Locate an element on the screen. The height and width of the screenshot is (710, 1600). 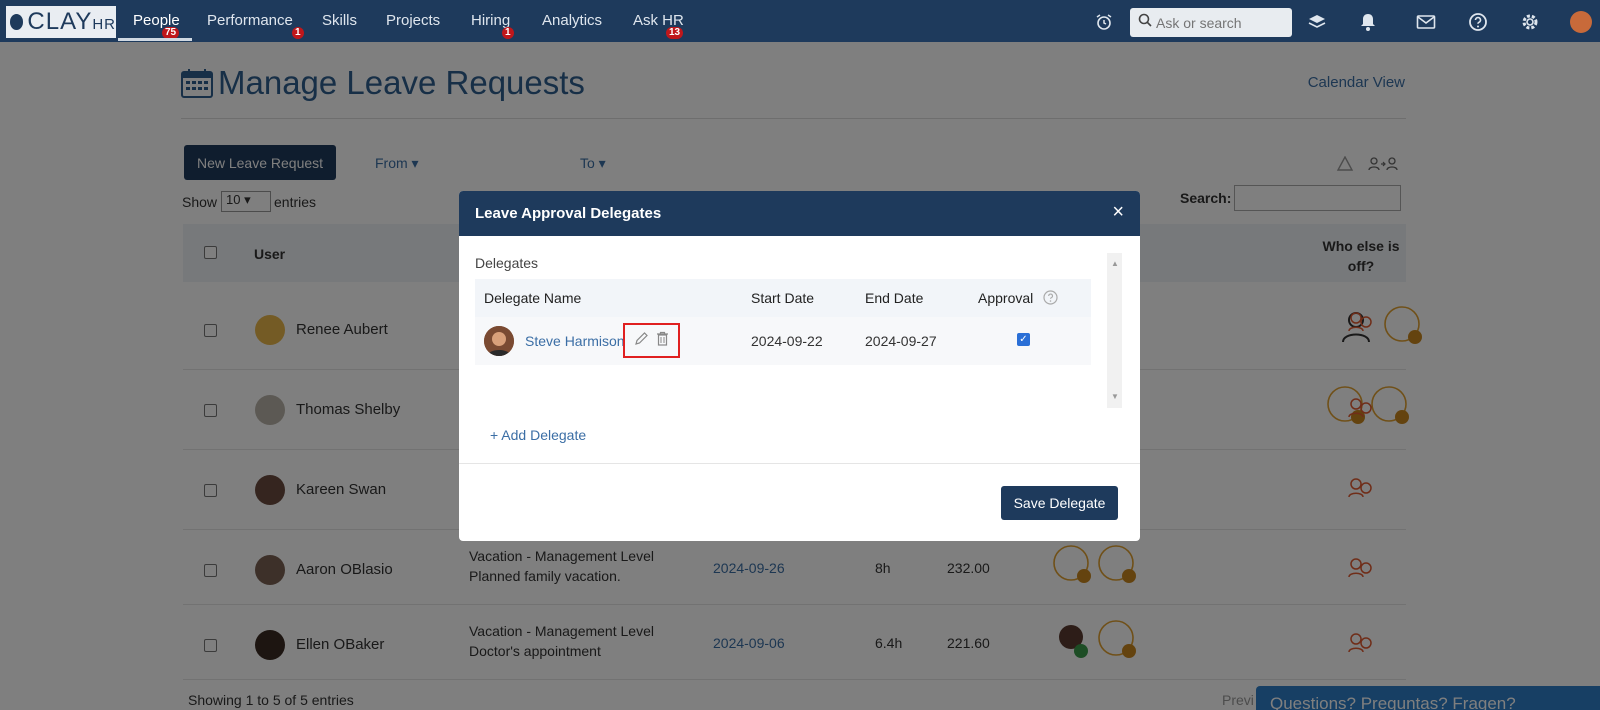
nav-hiring-badge: 1 is located at coordinates (508, 33).